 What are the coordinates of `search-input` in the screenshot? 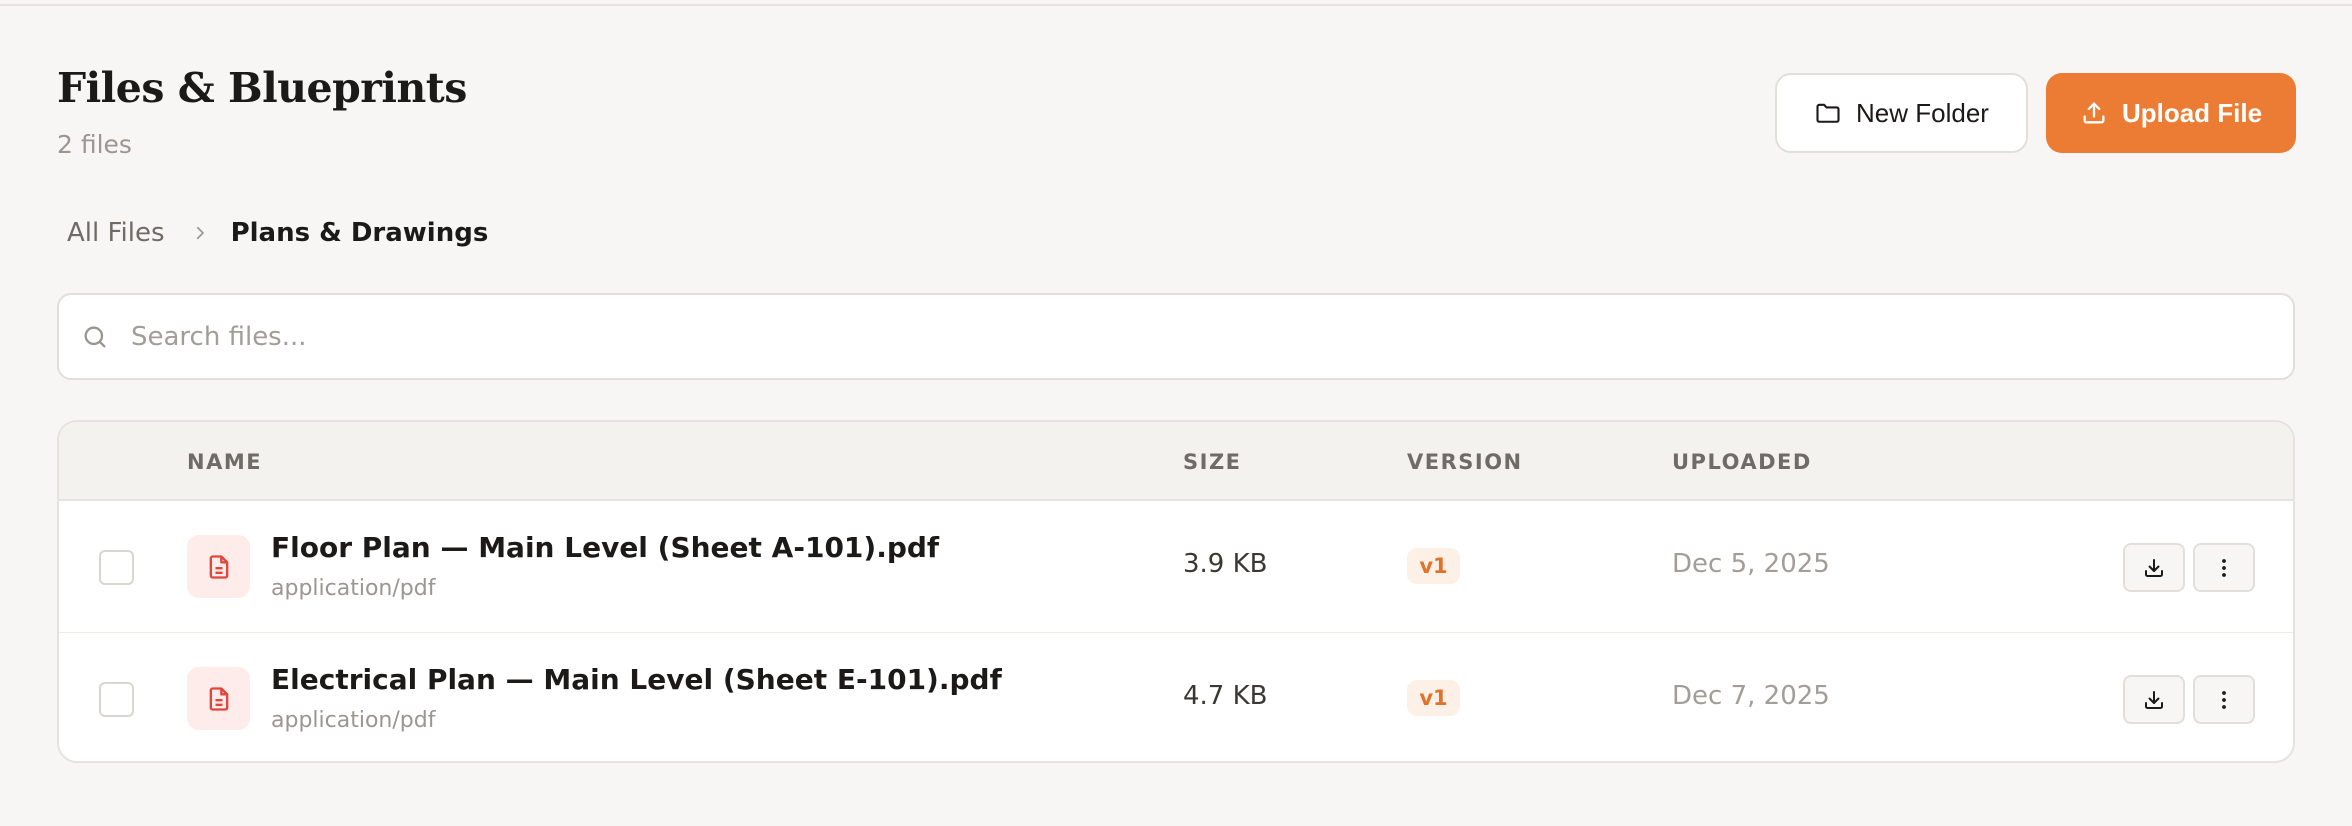 It's located at (1181, 336).